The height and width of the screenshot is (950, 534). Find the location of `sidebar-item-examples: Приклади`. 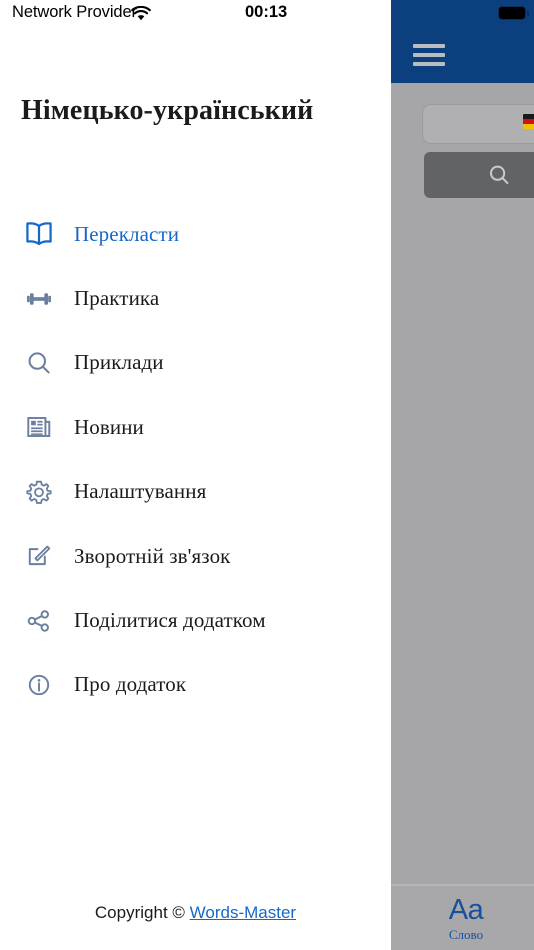

sidebar-item-examples: Приклади is located at coordinates (195, 363).